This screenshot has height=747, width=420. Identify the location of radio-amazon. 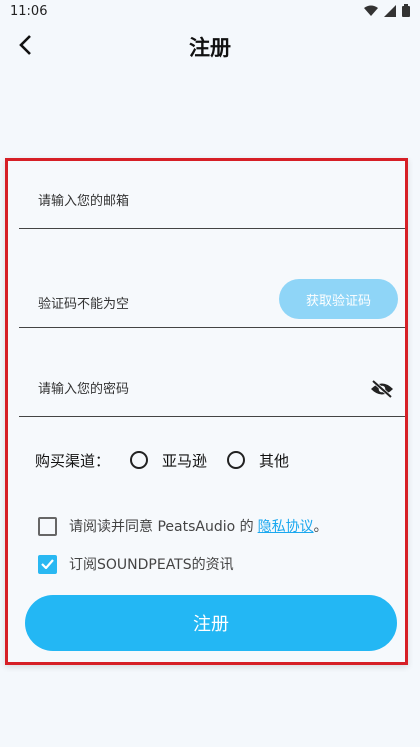
(139, 460).